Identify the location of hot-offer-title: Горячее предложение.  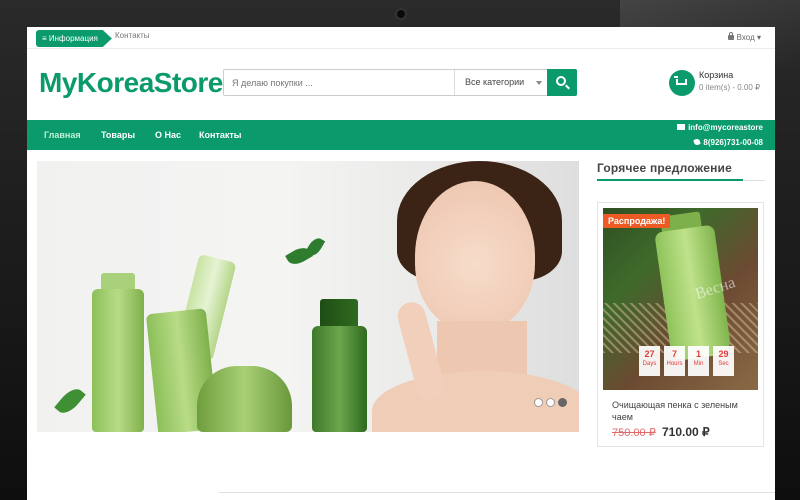
(664, 168).